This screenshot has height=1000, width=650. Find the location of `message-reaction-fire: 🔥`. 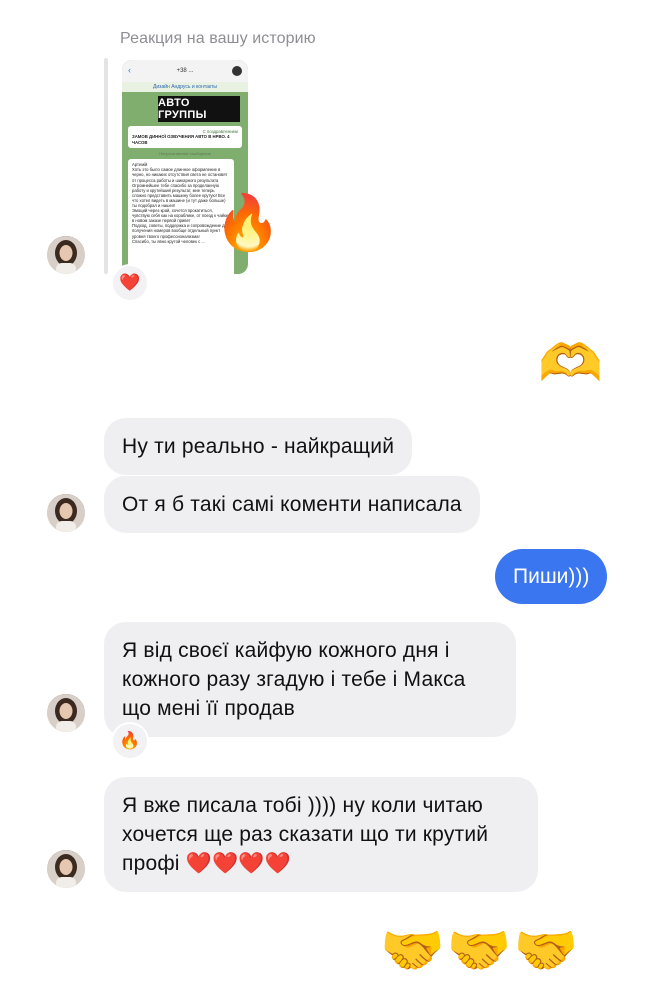

message-reaction-fire: 🔥 is located at coordinates (130, 741).